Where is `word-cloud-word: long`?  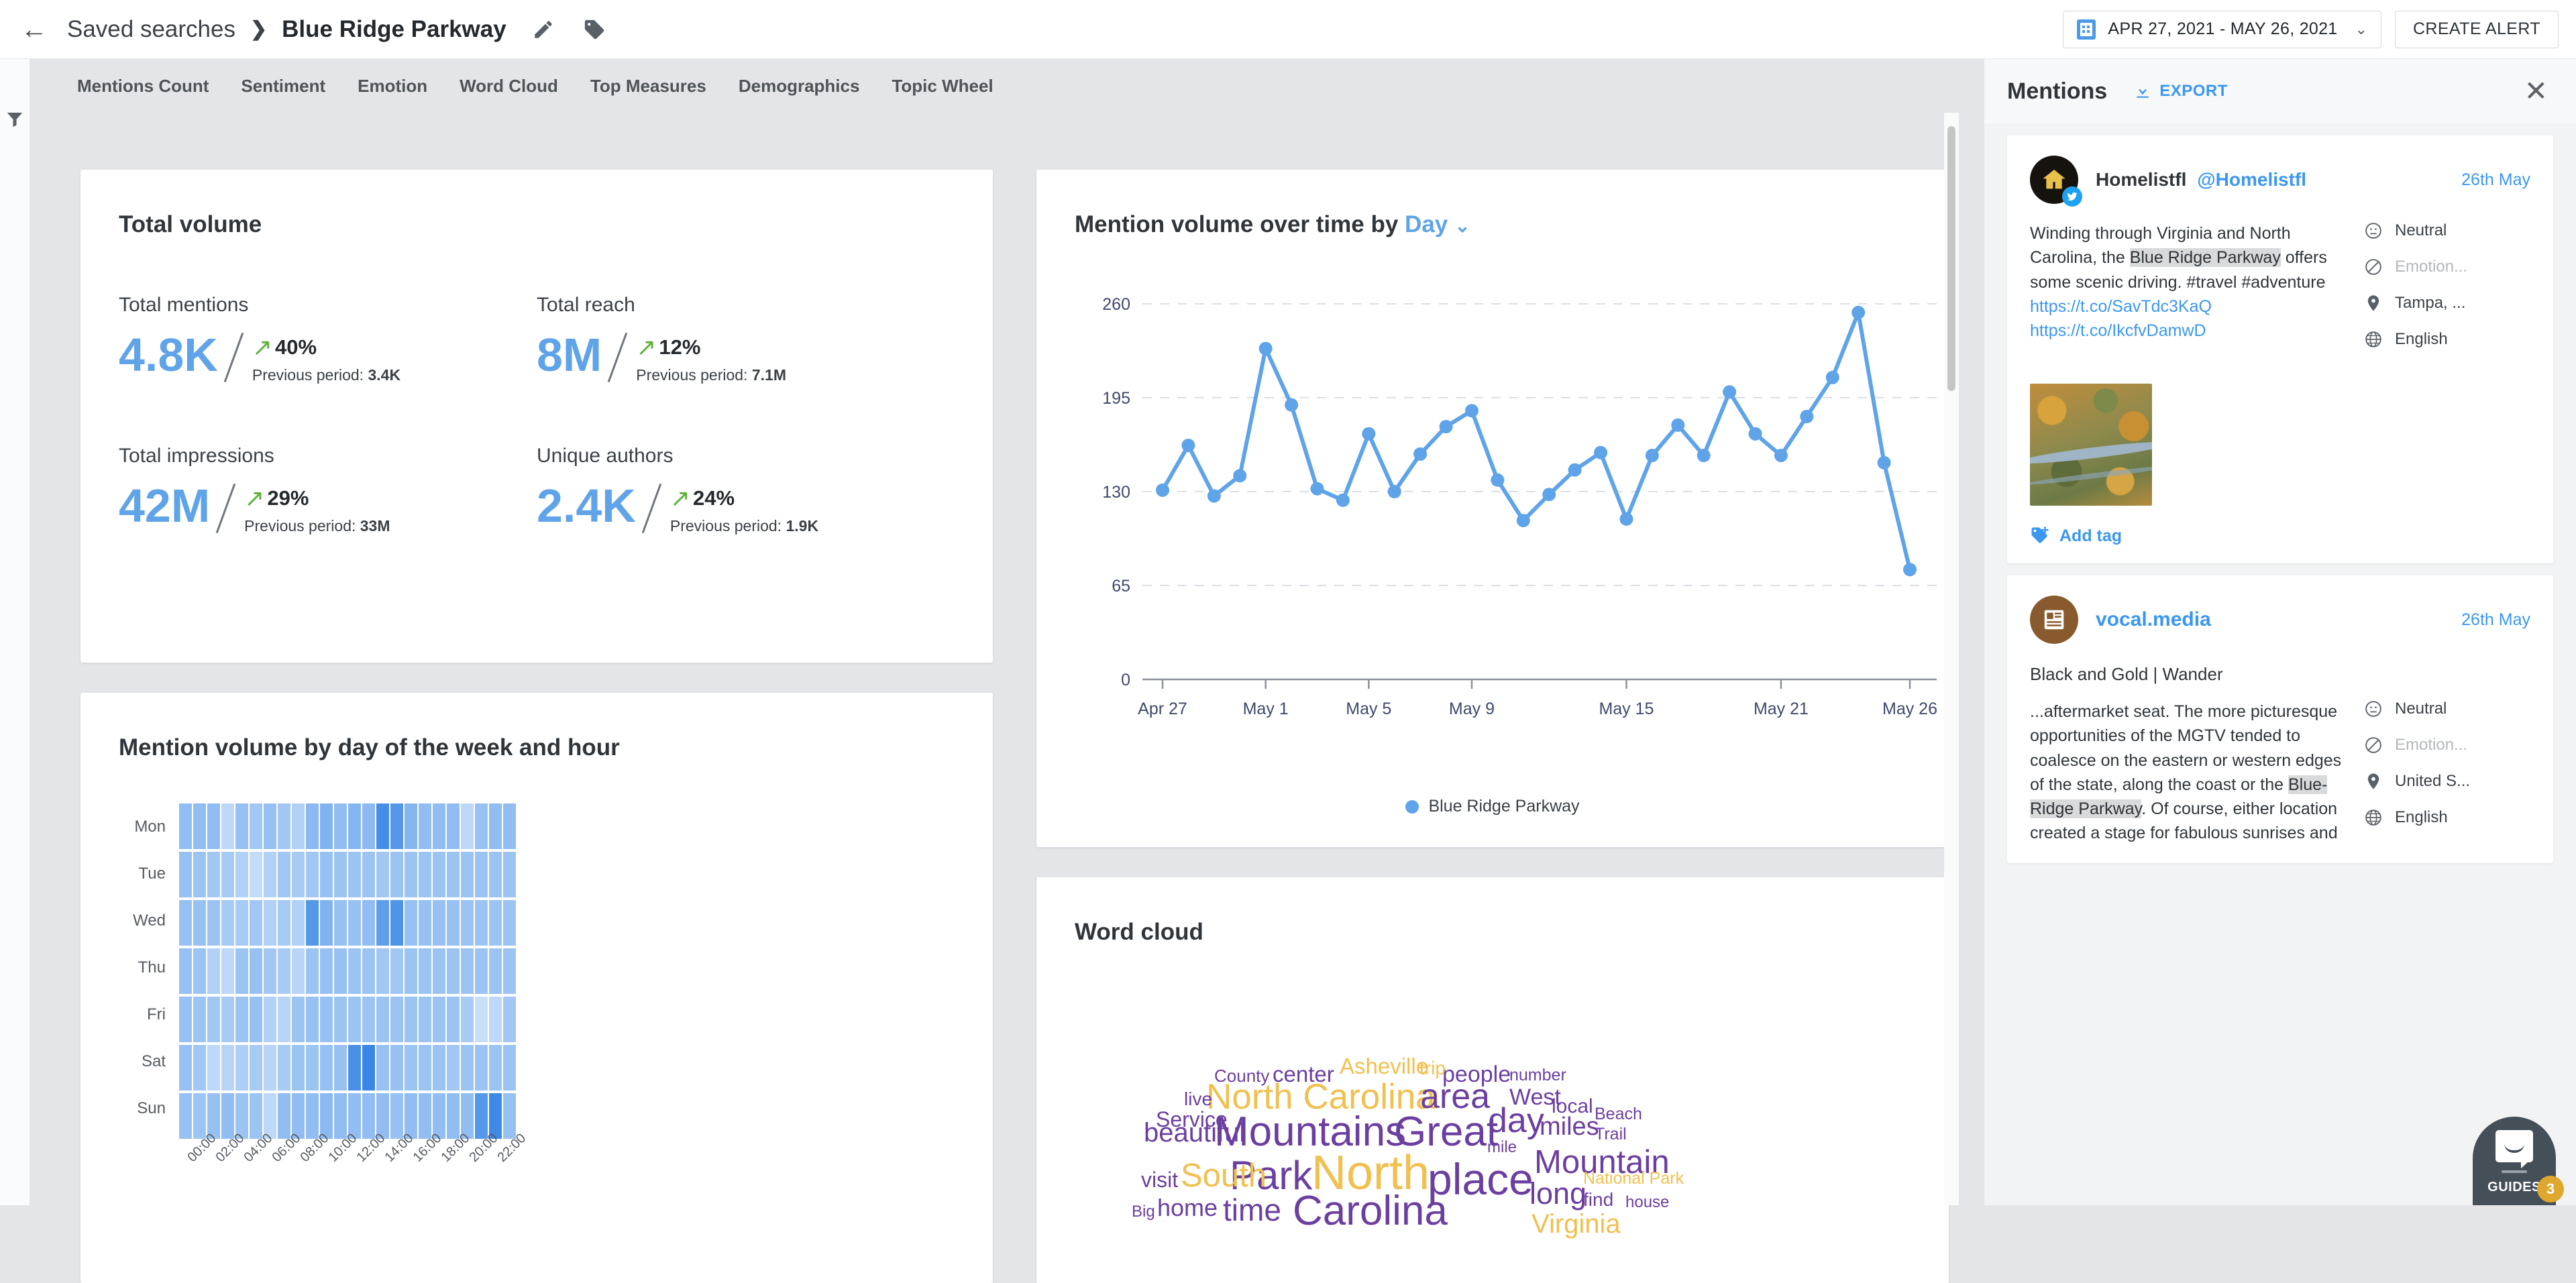
word-cloud-word: long is located at coordinates (1558, 1194).